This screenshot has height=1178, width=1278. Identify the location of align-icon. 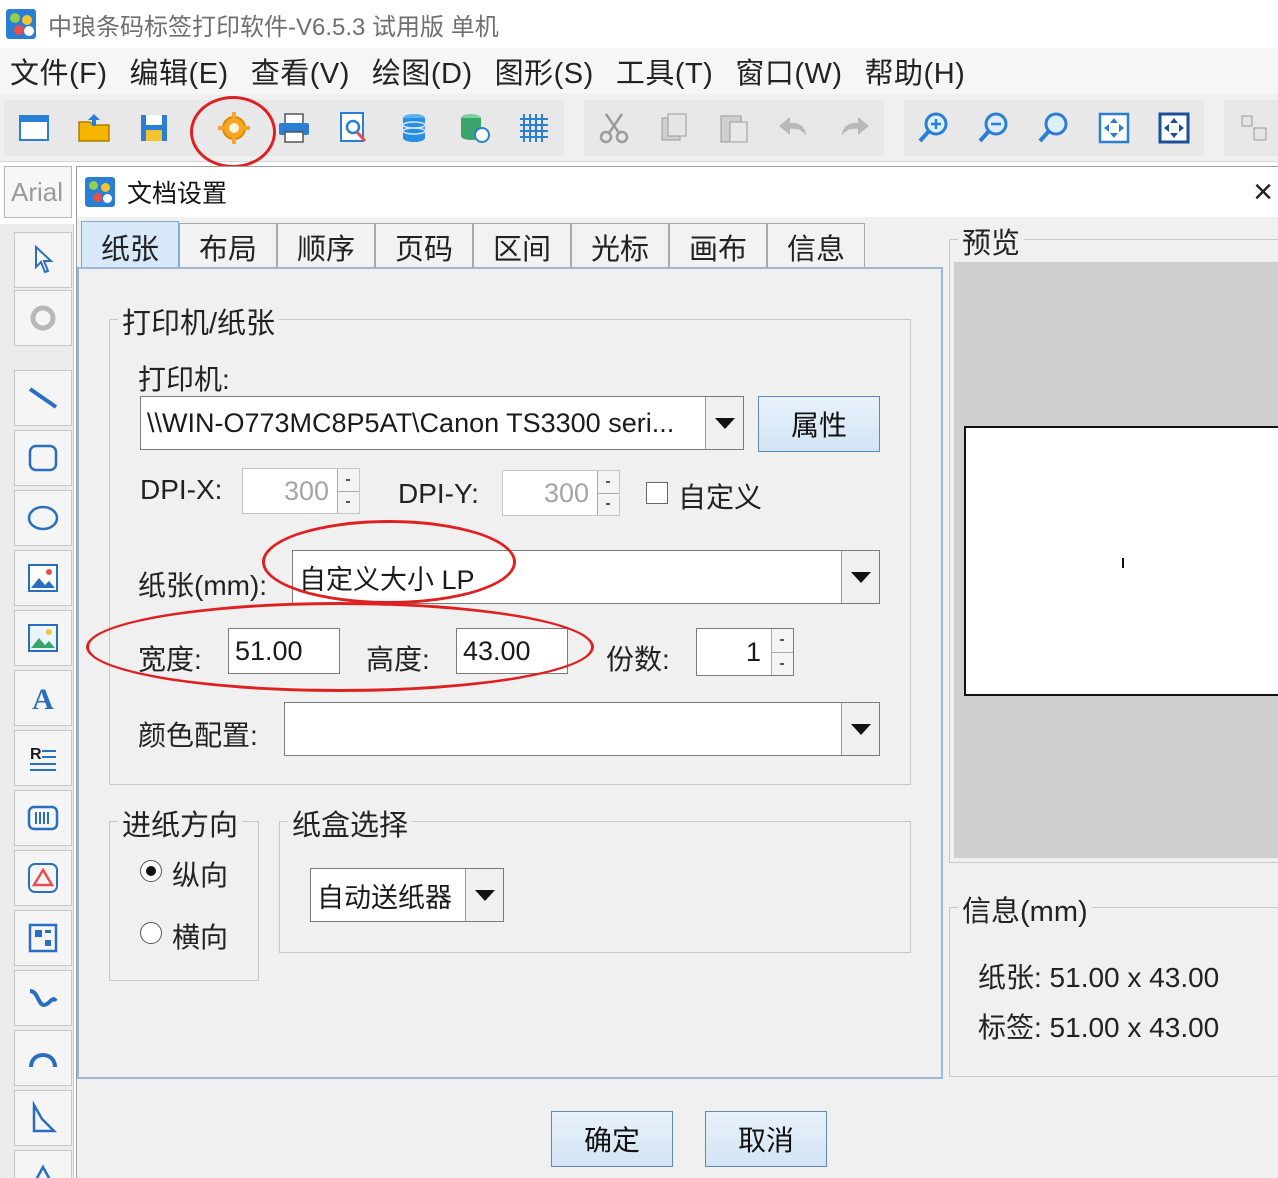
(1254, 128).